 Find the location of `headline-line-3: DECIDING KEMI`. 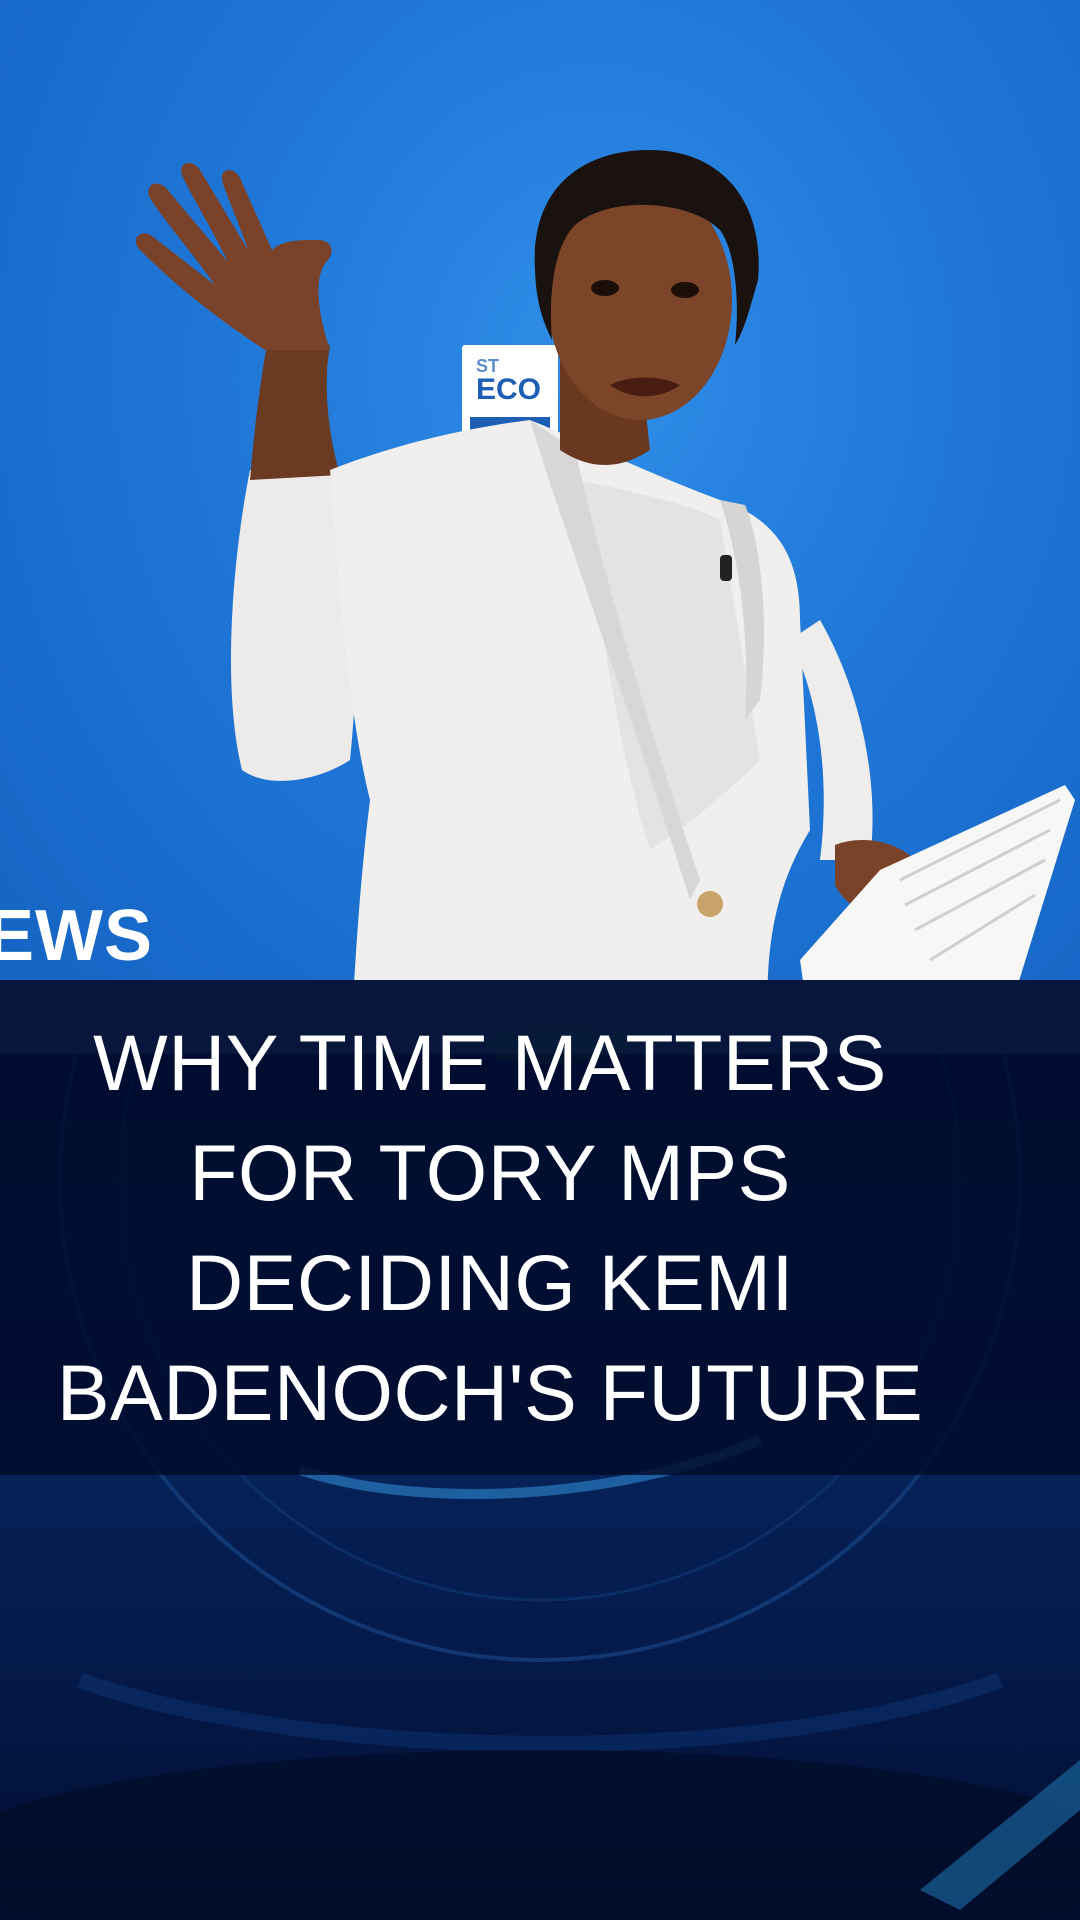

headline-line-3: DECIDING KEMI is located at coordinates (490, 1282).